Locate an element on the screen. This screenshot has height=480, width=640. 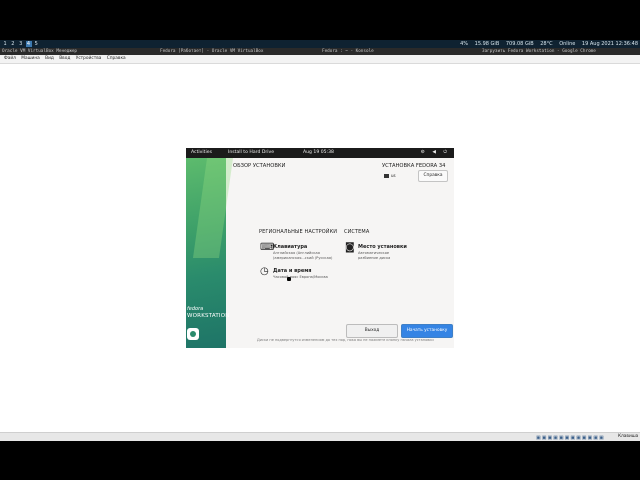
keyboard-layout-indicator: us is located at coordinates (390, 175).